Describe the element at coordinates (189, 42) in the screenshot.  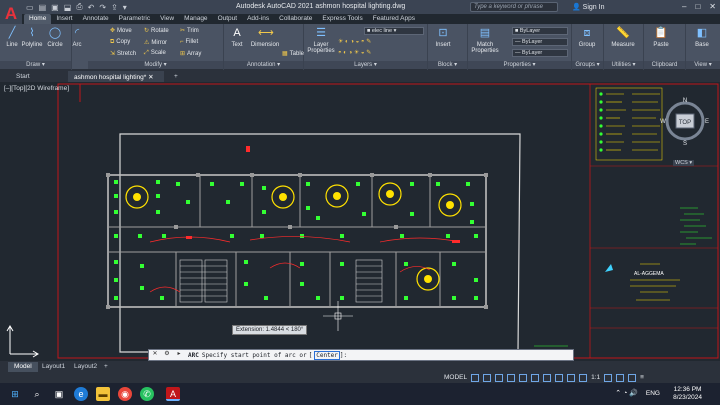
I see `fillet-tool: ⌐ Fillet` at that location.